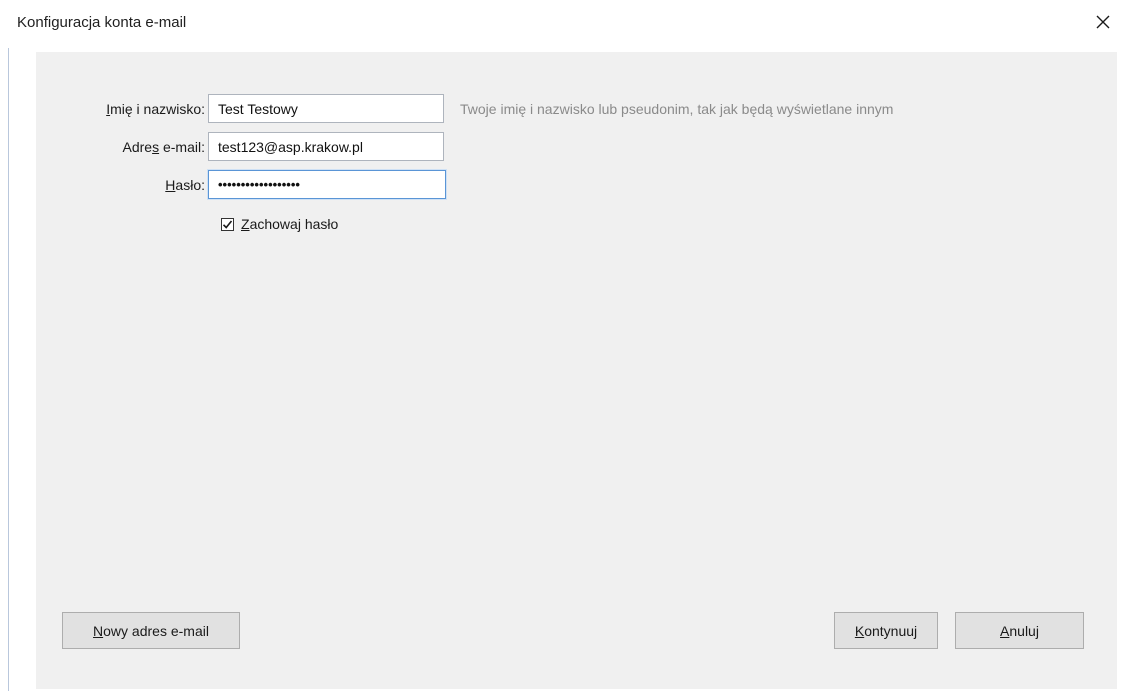 The height and width of the screenshot is (691, 1125). What do you see at coordinates (155, 109) in the screenshot?
I see `name-label: Imię i nazwisko:` at bounding box center [155, 109].